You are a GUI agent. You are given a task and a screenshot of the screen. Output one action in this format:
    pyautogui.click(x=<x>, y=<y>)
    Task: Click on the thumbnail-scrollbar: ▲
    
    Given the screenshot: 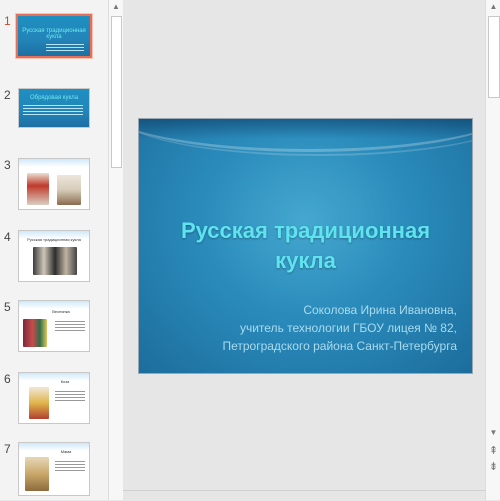 What is the action you would take?
    pyautogui.click(x=116, y=250)
    